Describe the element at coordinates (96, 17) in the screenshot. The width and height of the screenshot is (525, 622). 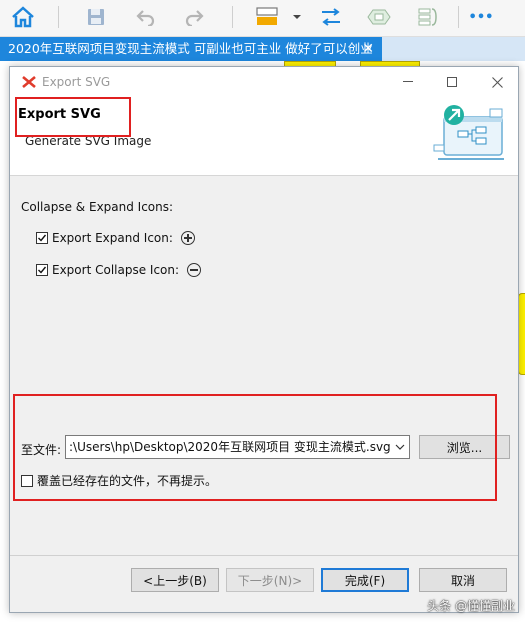
I see `save-icon` at that location.